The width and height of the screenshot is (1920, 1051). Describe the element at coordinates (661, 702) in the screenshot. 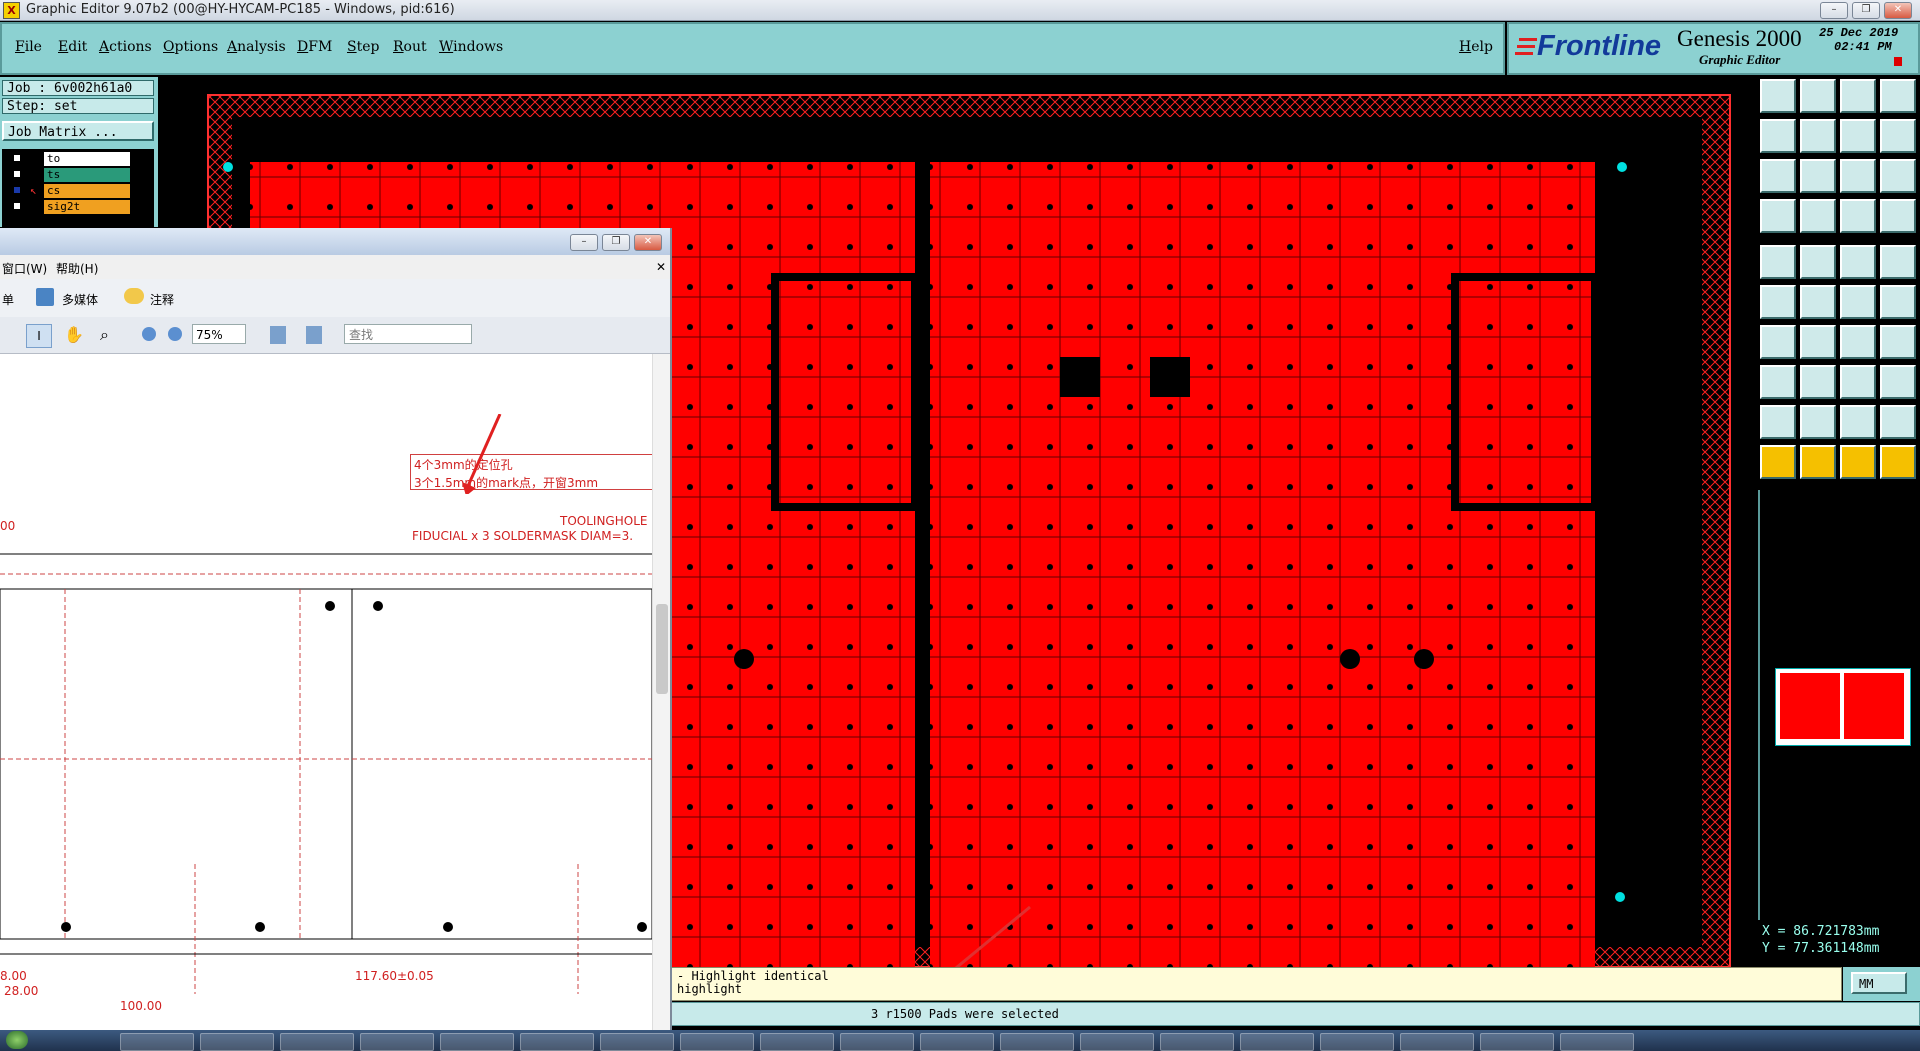

I see `pdf-scrollbar` at that location.